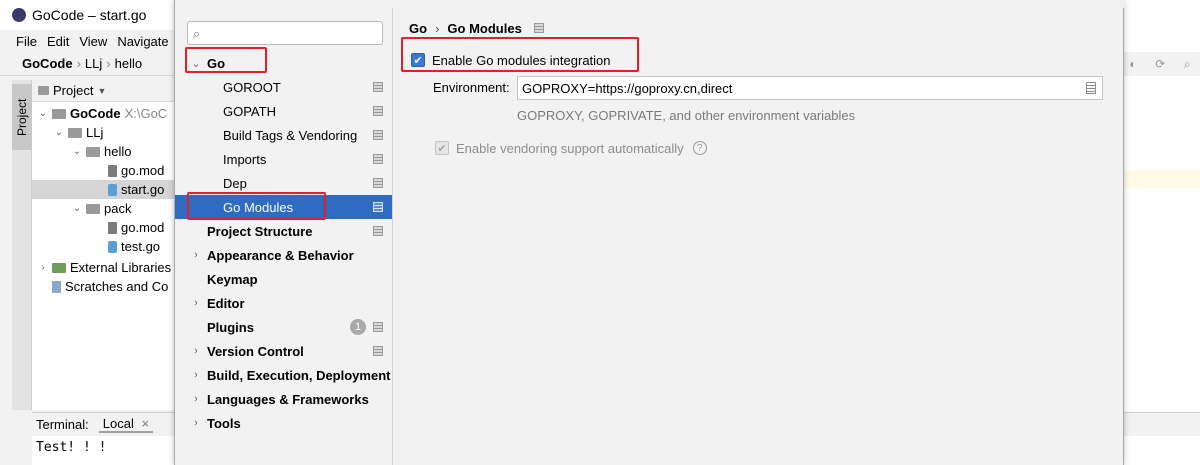 The width and height of the screenshot is (1200, 465). What do you see at coordinates (79, 132) in the screenshot?
I see `tree-row-llj: ⌄ LLj` at bounding box center [79, 132].